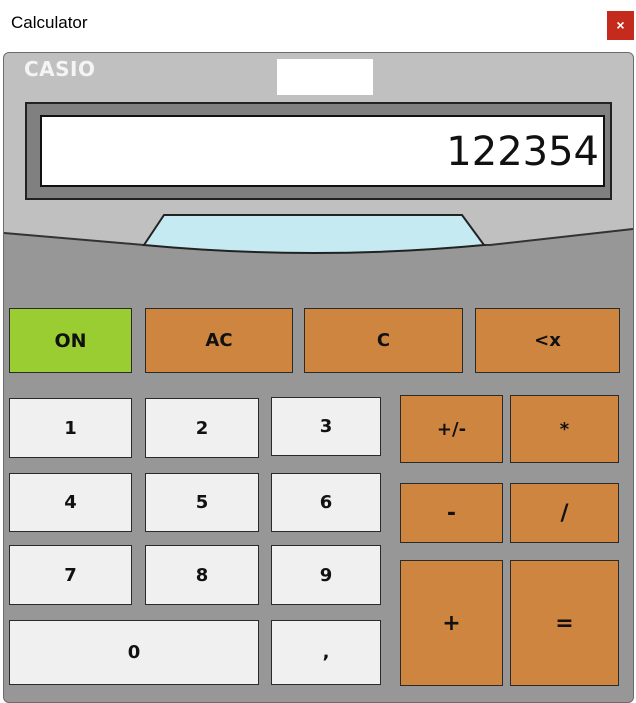 Image resolution: width=636 pixels, height=703 pixels. Describe the element at coordinates (383, 340) in the screenshot. I see `clear-button: C` at that location.